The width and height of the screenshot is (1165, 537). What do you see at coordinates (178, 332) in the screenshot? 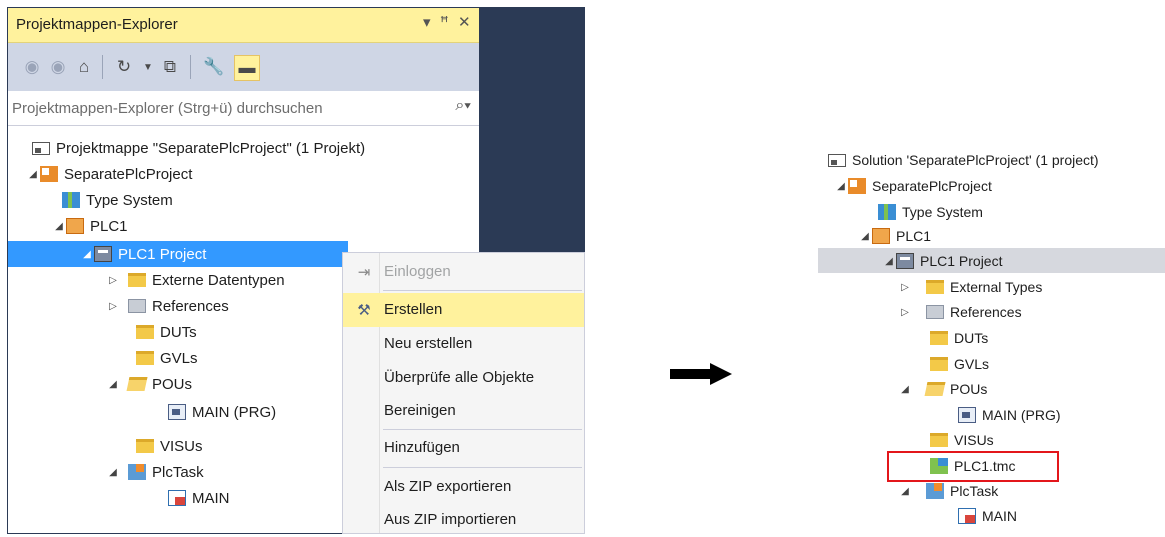
I see `tree-item-label: DUTs` at bounding box center [178, 332].